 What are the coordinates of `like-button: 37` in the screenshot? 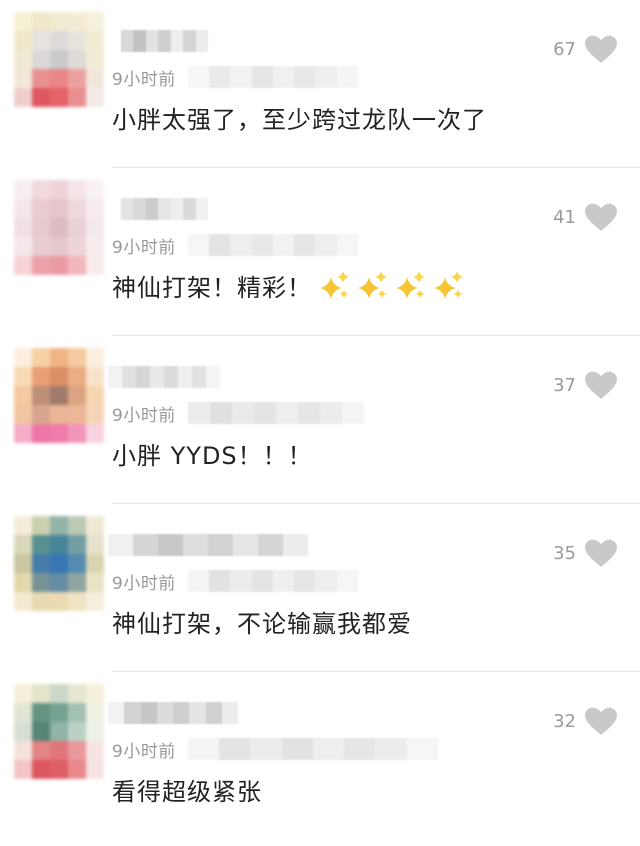 It's located at (585, 385).